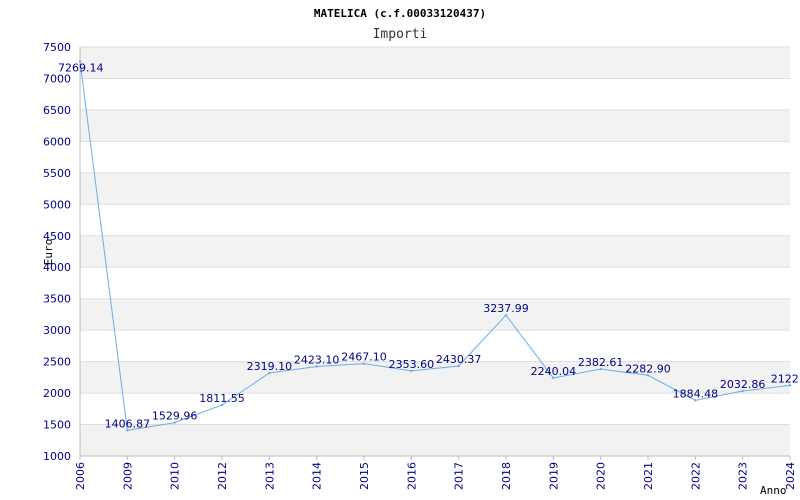  What do you see at coordinates (128, 423) in the screenshot?
I see `data-label: 1406.87` at bounding box center [128, 423].